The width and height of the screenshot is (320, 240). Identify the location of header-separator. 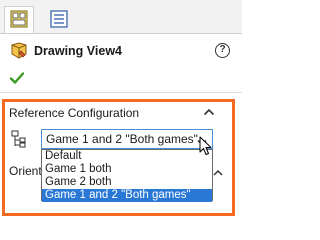
(121, 92).